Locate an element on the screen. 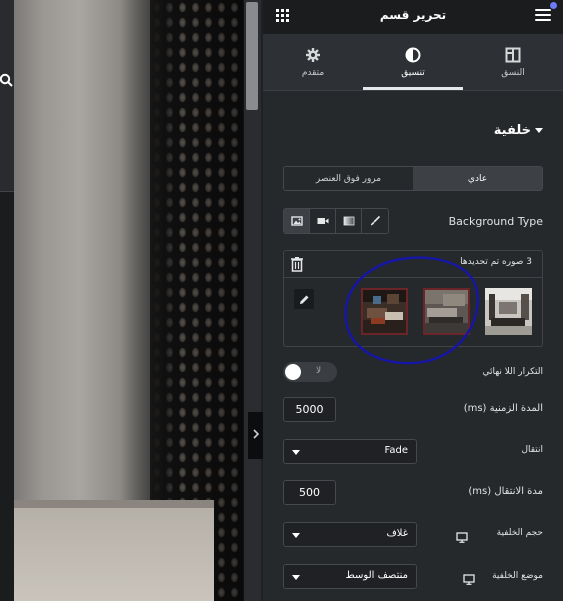  background-position-select: منتصف الوسط is located at coordinates (350, 576).